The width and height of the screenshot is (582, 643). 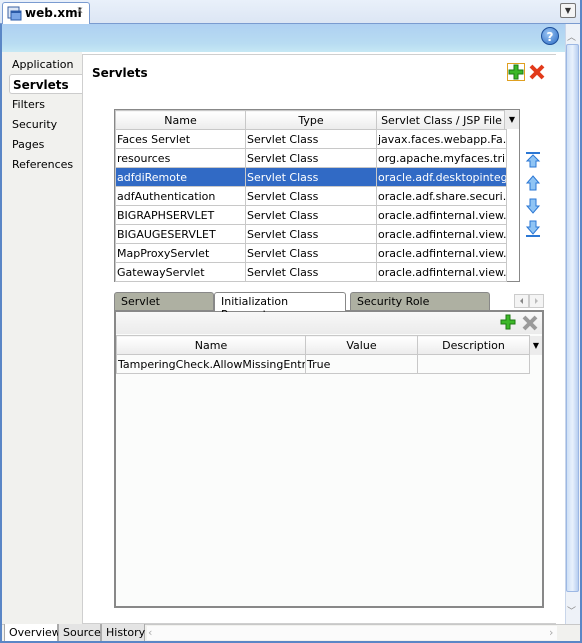 What do you see at coordinates (441, 120) in the screenshot?
I see `column-header-class: Servlet Class / JSP File` at bounding box center [441, 120].